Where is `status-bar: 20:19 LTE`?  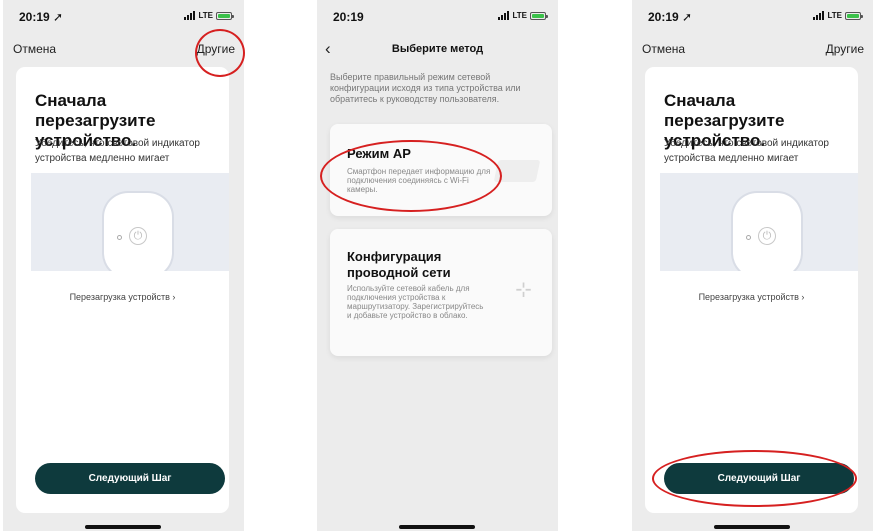 status-bar: 20:19 LTE is located at coordinates (437, 17).